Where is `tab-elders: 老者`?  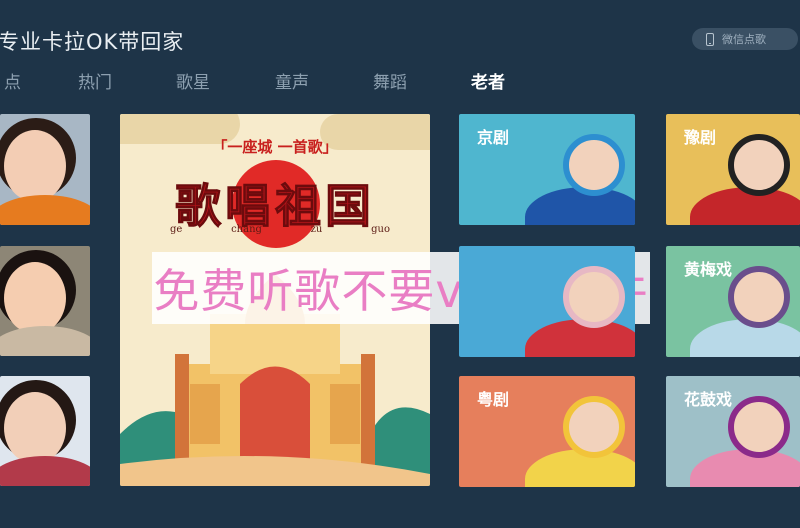 tab-elders: 老者 is located at coordinates (488, 80).